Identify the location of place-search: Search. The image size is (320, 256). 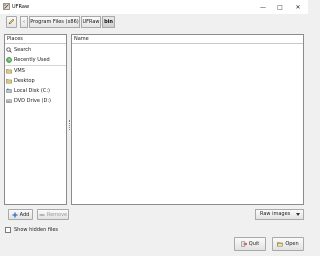
(18, 49).